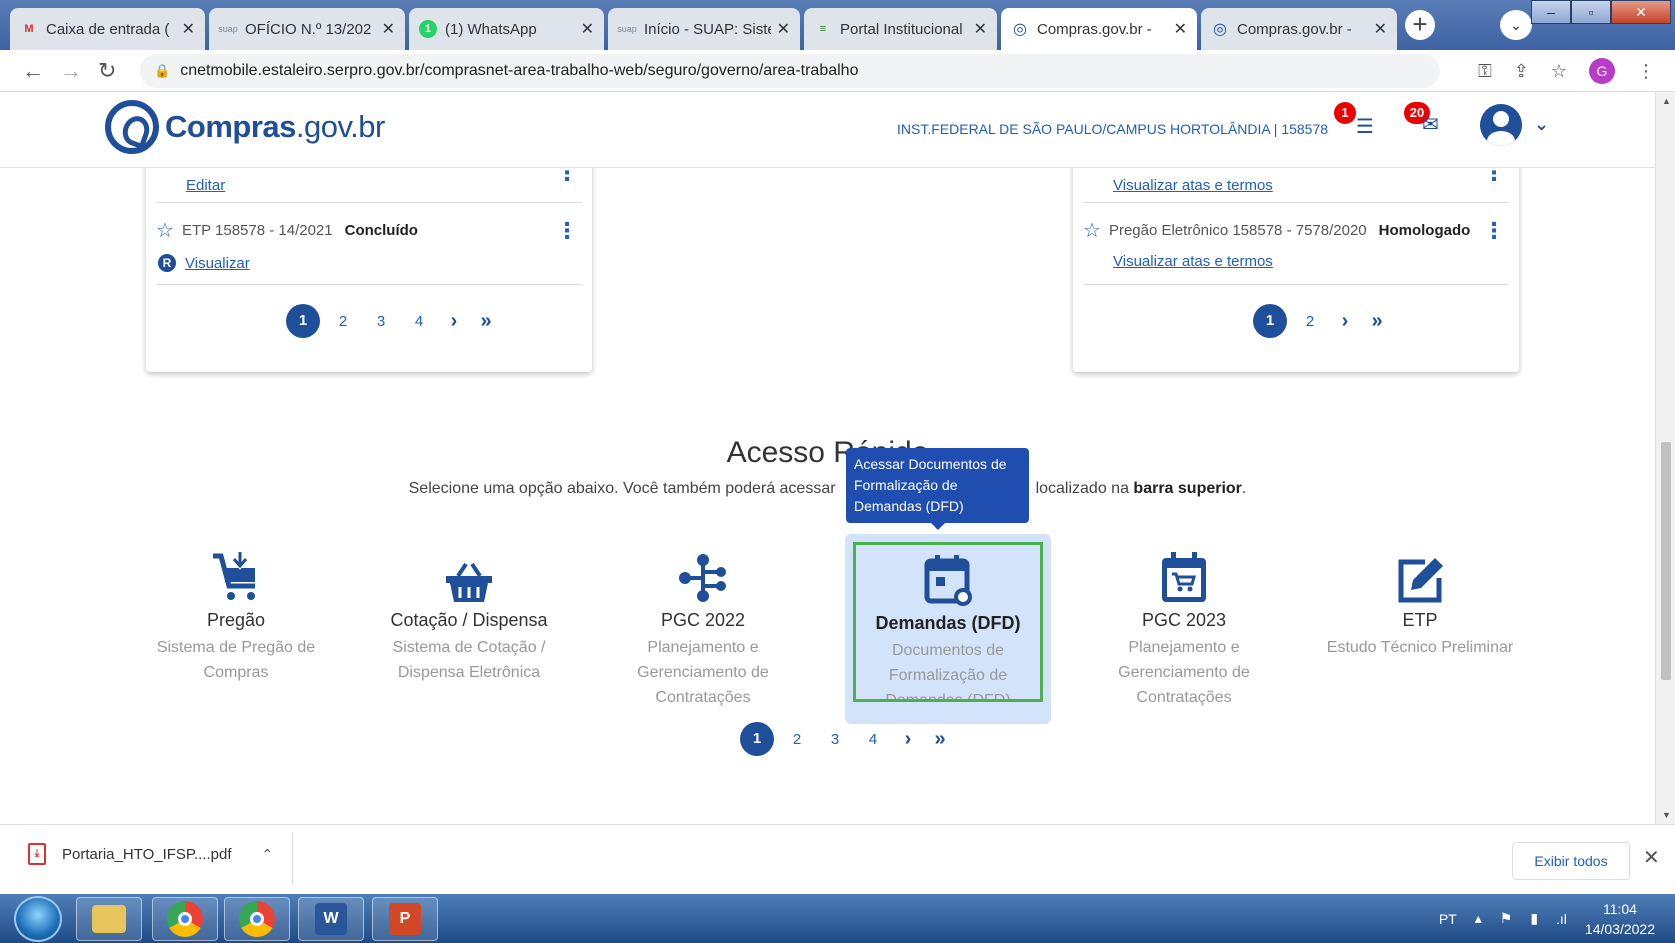 This screenshot has width=1675, height=943. What do you see at coordinates (1571, 861) in the screenshot?
I see `show-all-button: Exibir todos` at bounding box center [1571, 861].